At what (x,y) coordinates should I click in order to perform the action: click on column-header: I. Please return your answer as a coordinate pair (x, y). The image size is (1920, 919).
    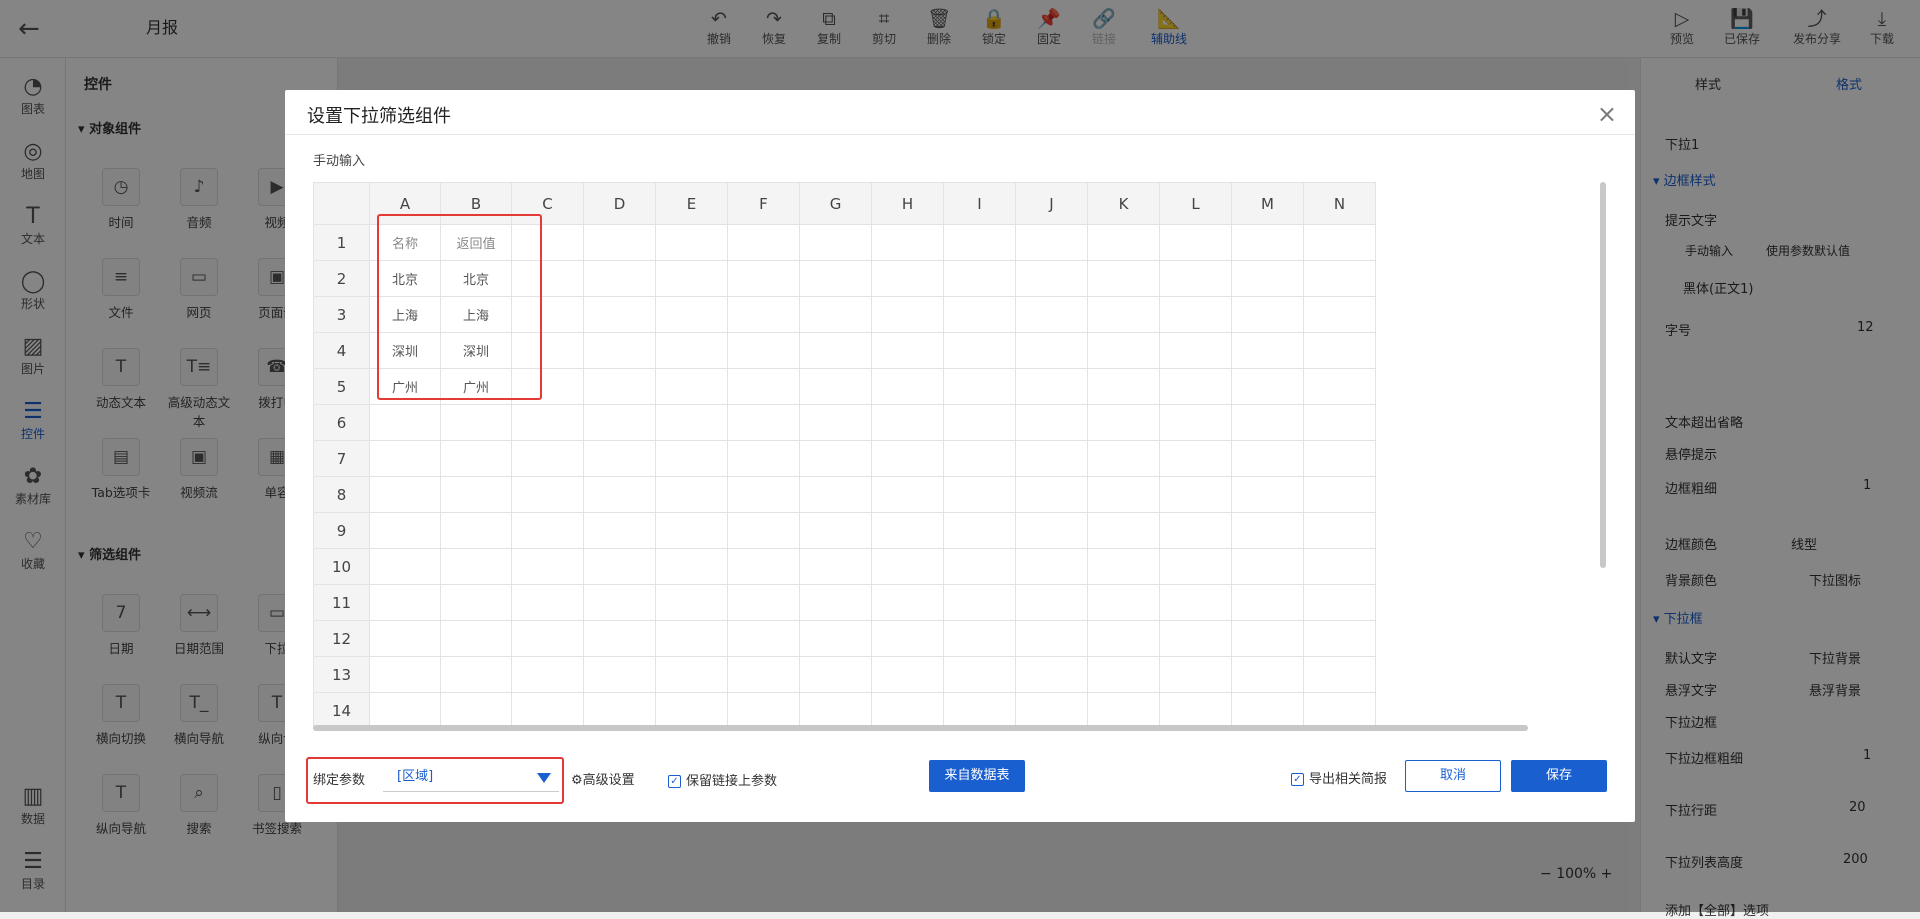
    Looking at the image, I should click on (979, 203).